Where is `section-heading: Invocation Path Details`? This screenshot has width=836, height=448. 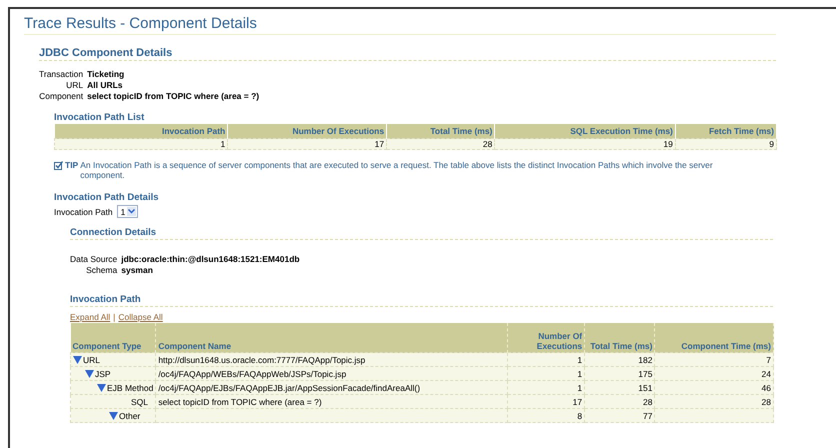
section-heading: Invocation Path Details is located at coordinates (107, 197).